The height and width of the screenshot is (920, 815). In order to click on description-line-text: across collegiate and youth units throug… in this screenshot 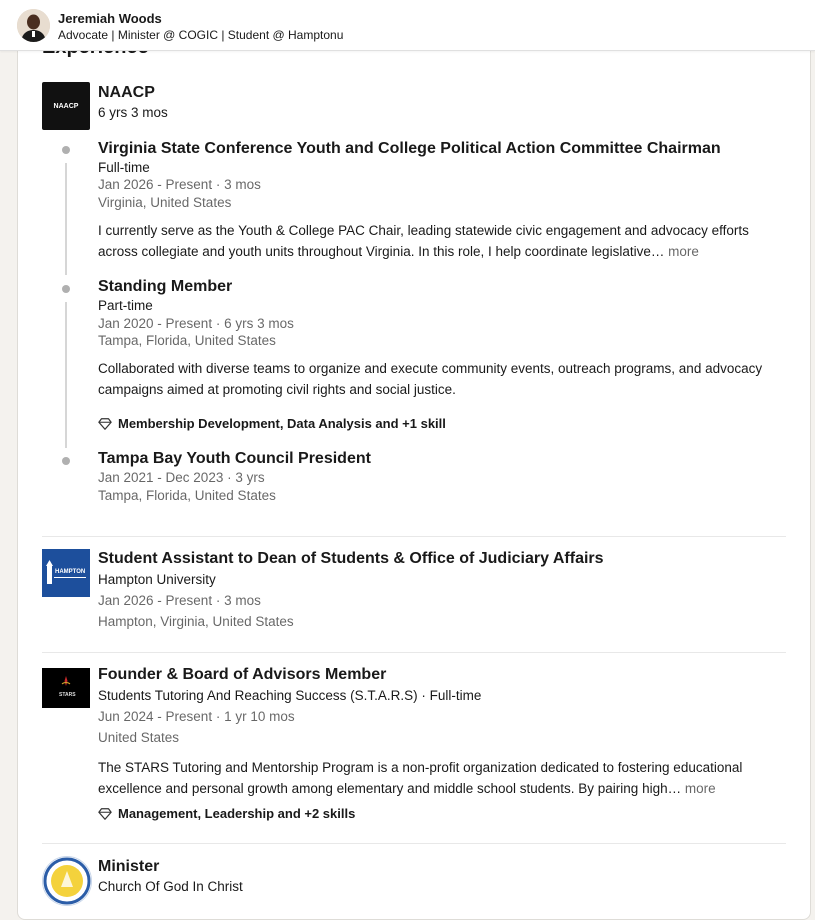, I will do `click(381, 251)`.